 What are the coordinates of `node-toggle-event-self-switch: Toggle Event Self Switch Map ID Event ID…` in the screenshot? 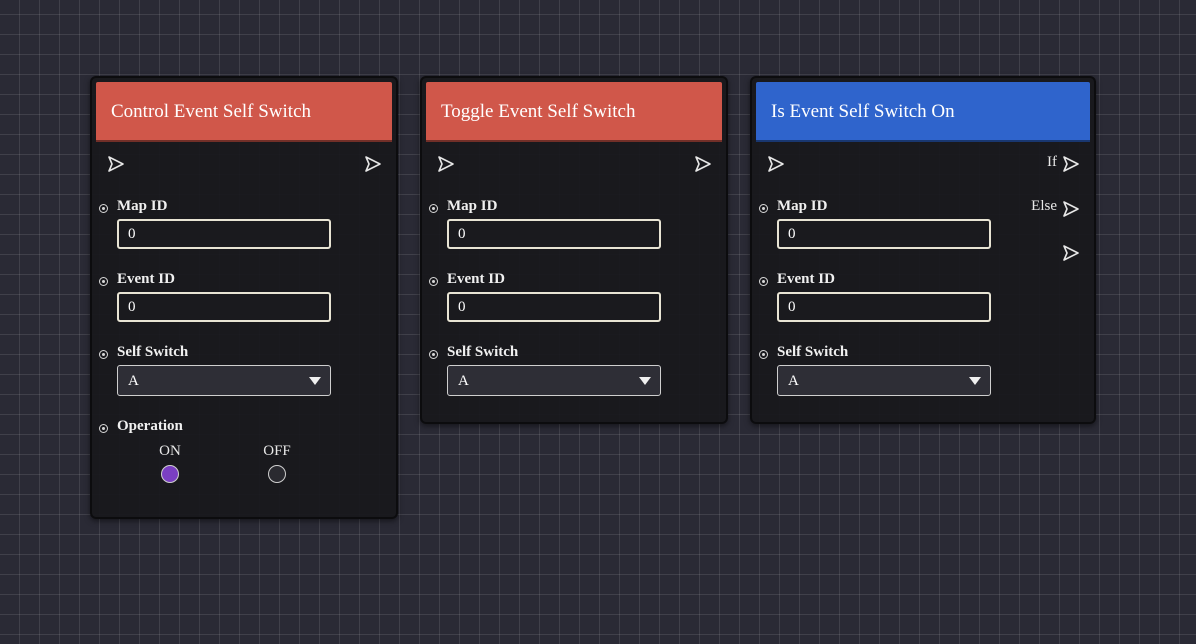 It's located at (574, 250).